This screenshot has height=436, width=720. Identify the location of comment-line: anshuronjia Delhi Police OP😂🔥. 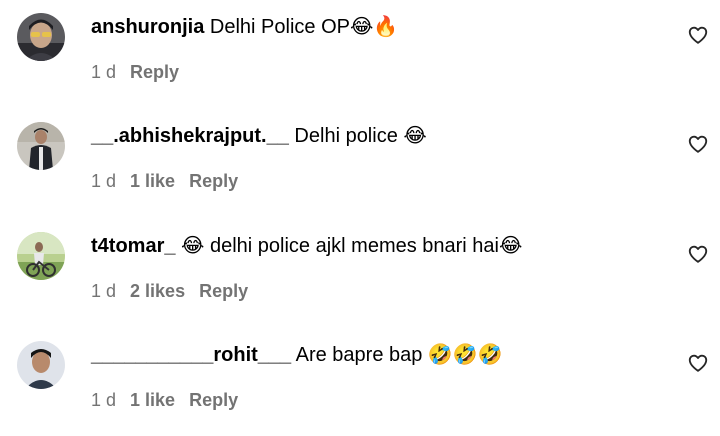
(244, 27).